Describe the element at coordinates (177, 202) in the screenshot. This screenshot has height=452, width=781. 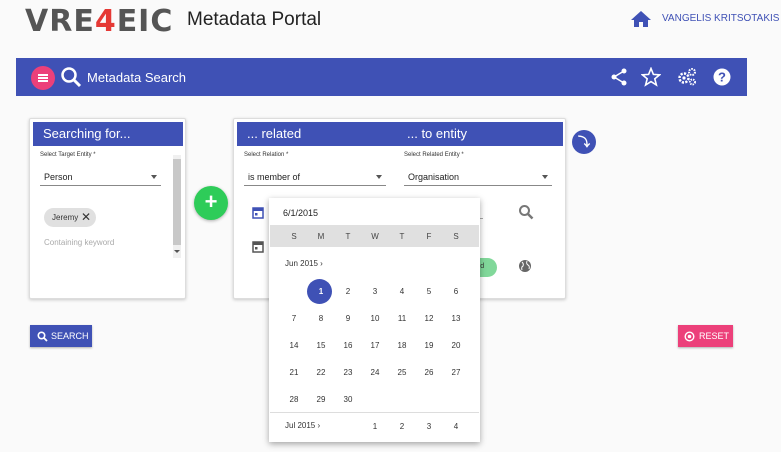
I see `scroll-thumb` at that location.